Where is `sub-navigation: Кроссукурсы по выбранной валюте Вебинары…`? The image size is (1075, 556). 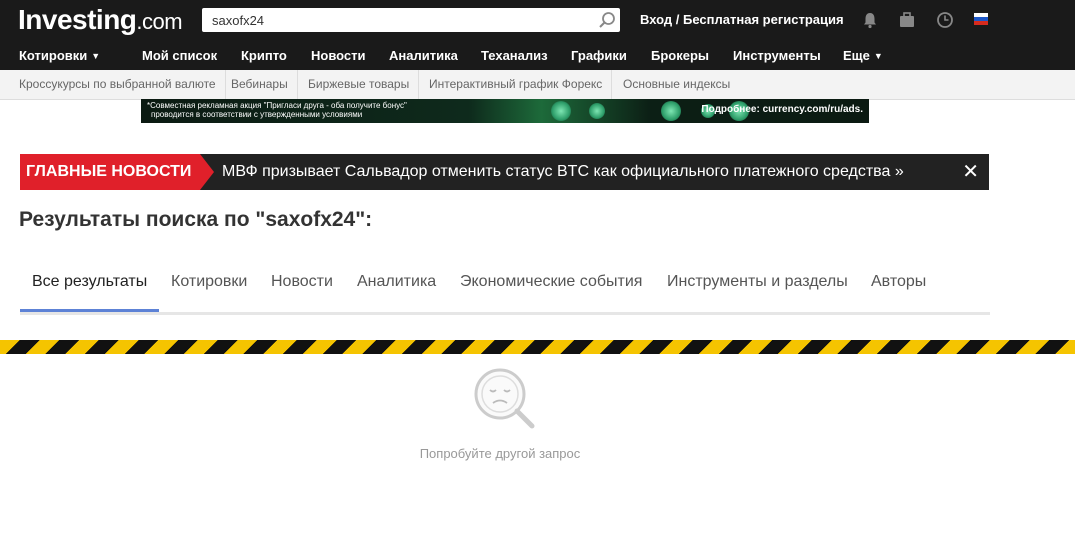 sub-navigation: Кроссукурсы по выбранной валюте Вебинары… is located at coordinates (537, 85).